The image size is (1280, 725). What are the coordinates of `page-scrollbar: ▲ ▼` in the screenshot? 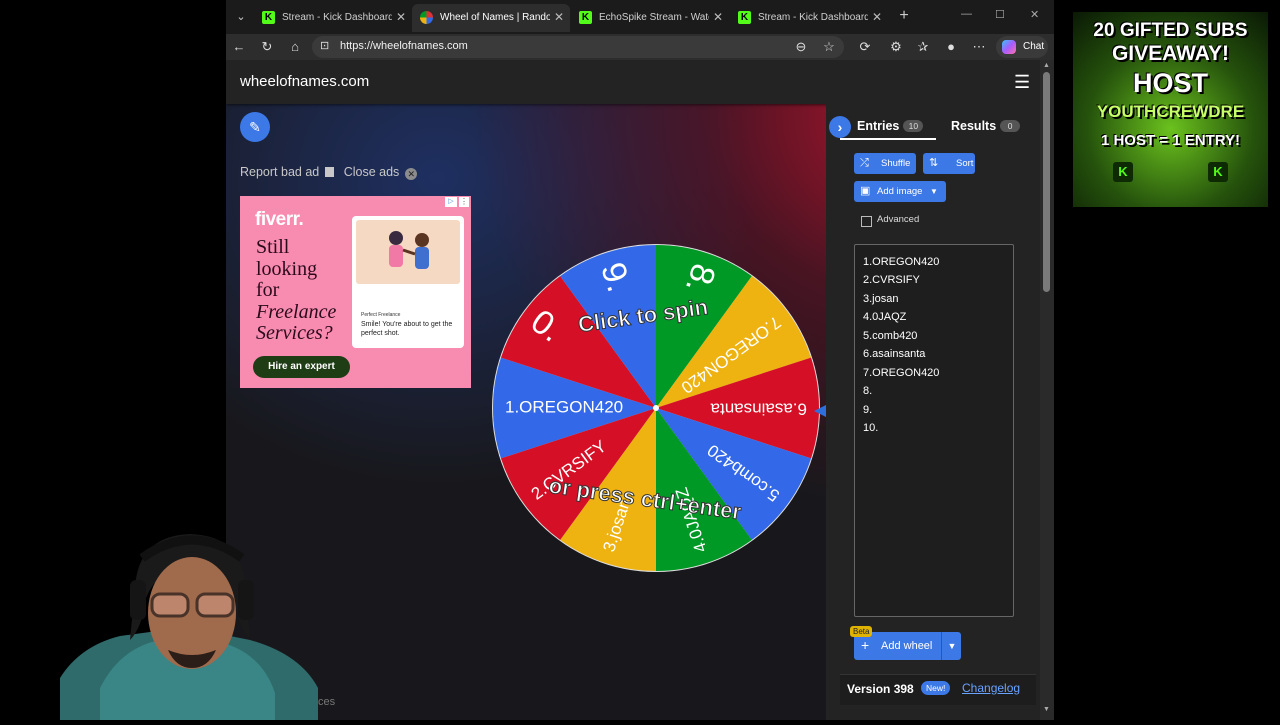 It's located at (1047, 390).